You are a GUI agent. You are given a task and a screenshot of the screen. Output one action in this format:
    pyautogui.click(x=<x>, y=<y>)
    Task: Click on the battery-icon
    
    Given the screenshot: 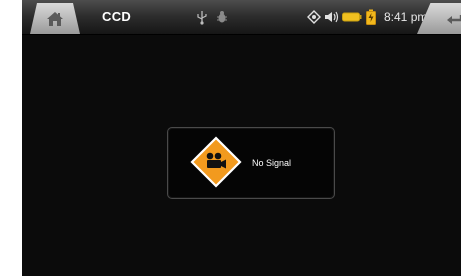 What is the action you would take?
    pyautogui.click(x=352, y=17)
    